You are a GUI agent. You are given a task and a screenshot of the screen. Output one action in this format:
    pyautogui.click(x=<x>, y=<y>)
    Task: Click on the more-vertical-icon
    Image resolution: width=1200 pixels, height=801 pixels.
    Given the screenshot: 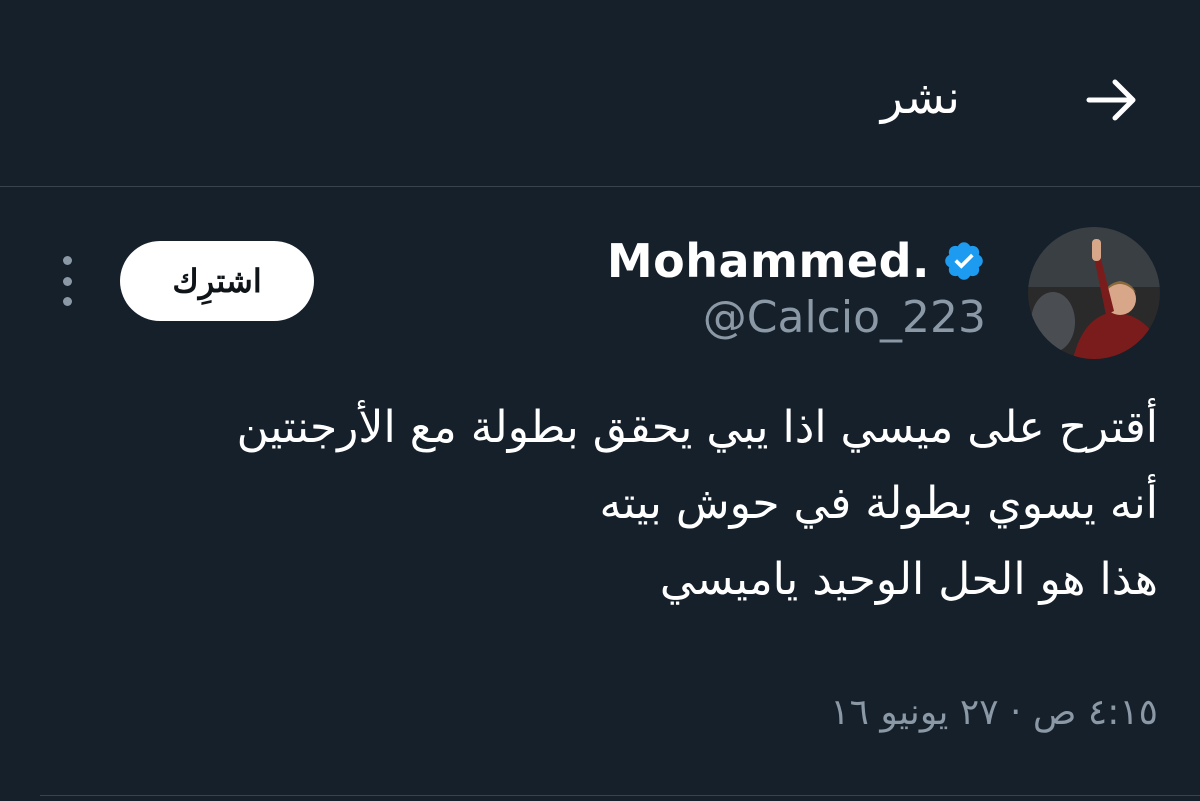 What is the action you would take?
    pyautogui.click(x=67, y=281)
    